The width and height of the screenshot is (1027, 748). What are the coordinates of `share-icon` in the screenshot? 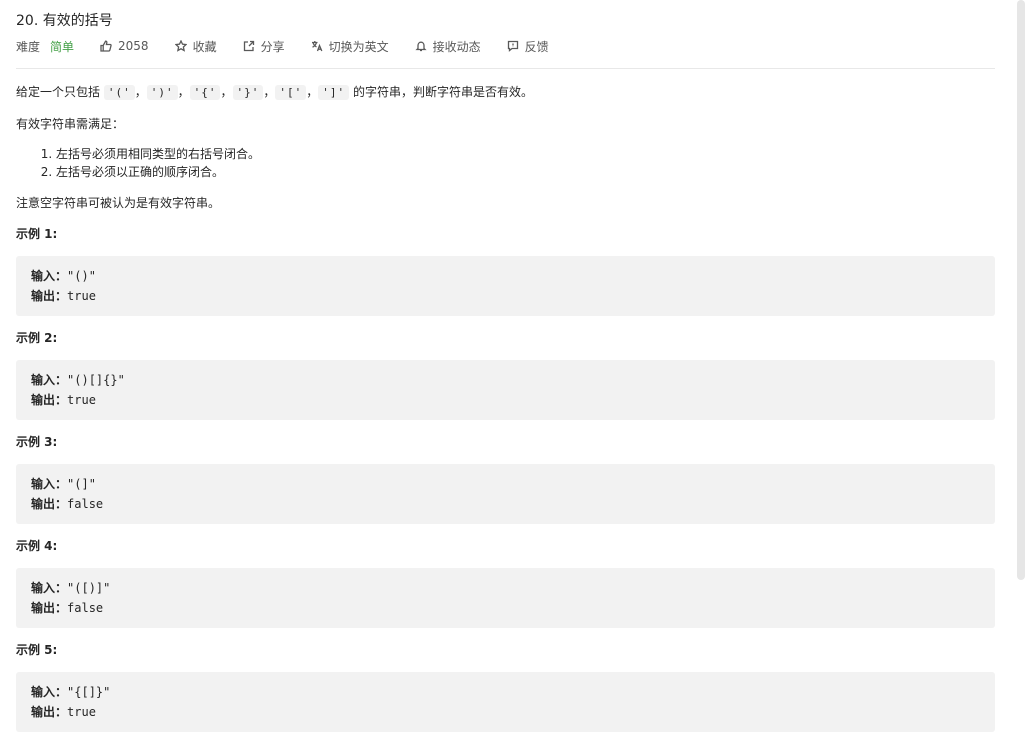 It's located at (248, 46).